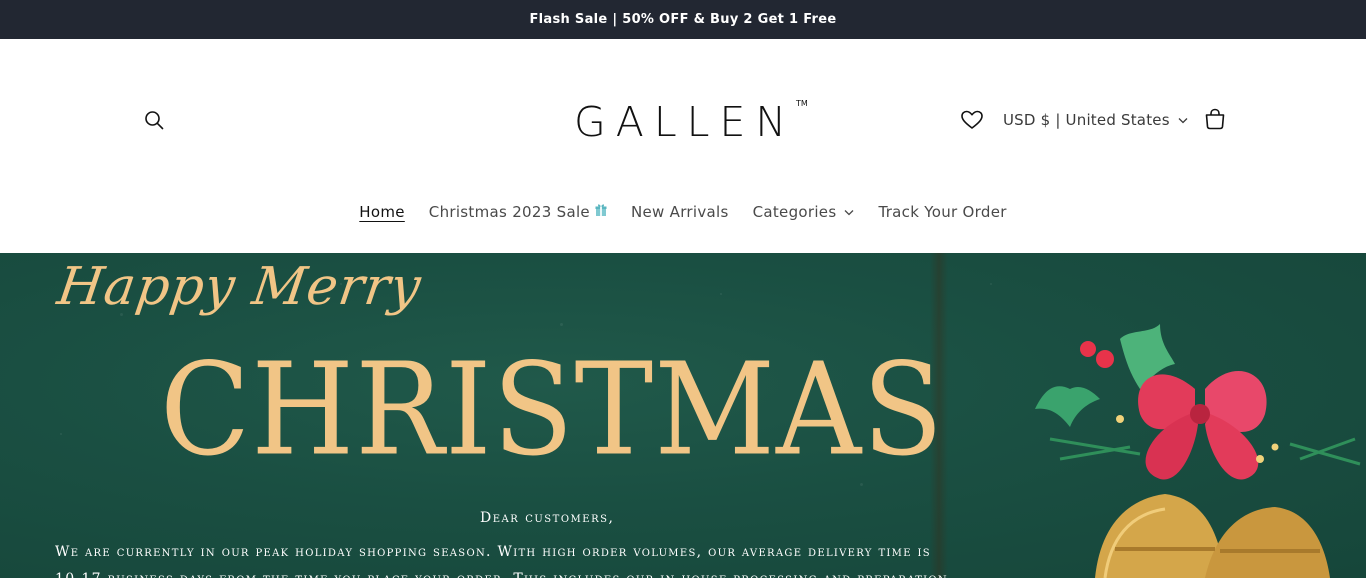  Describe the element at coordinates (802, 103) in the screenshot. I see `logo-trademark: TM` at that location.